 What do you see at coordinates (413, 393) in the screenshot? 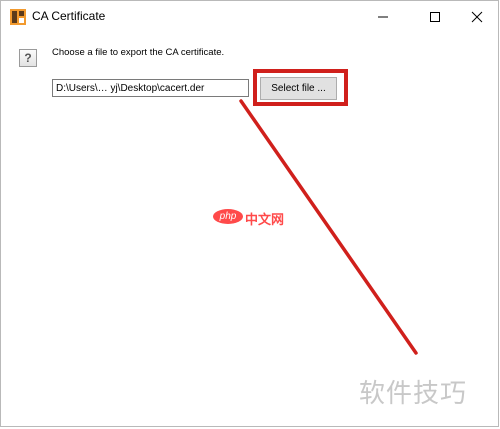
I see `corner-watermark: 软件技巧` at bounding box center [413, 393].